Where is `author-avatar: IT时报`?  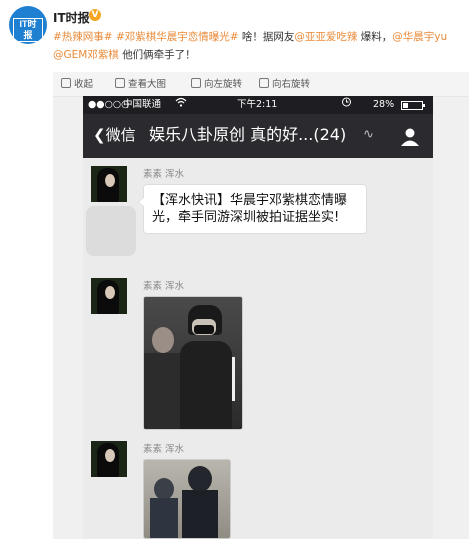 author-avatar: IT时报 is located at coordinates (28, 25).